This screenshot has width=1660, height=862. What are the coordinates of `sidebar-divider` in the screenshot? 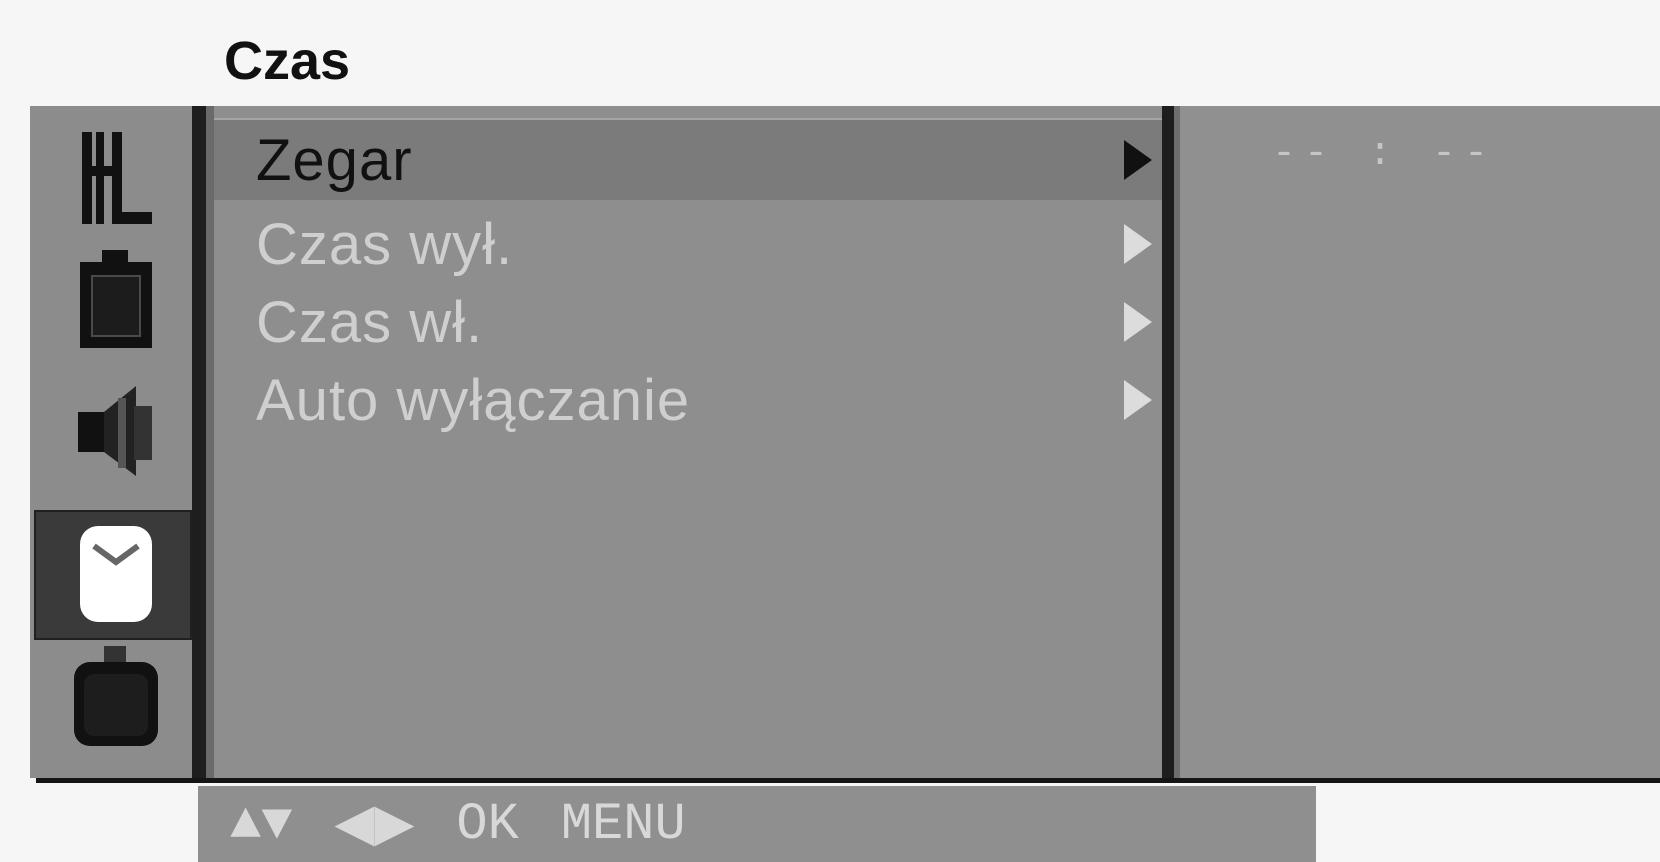 It's located at (203, 442).